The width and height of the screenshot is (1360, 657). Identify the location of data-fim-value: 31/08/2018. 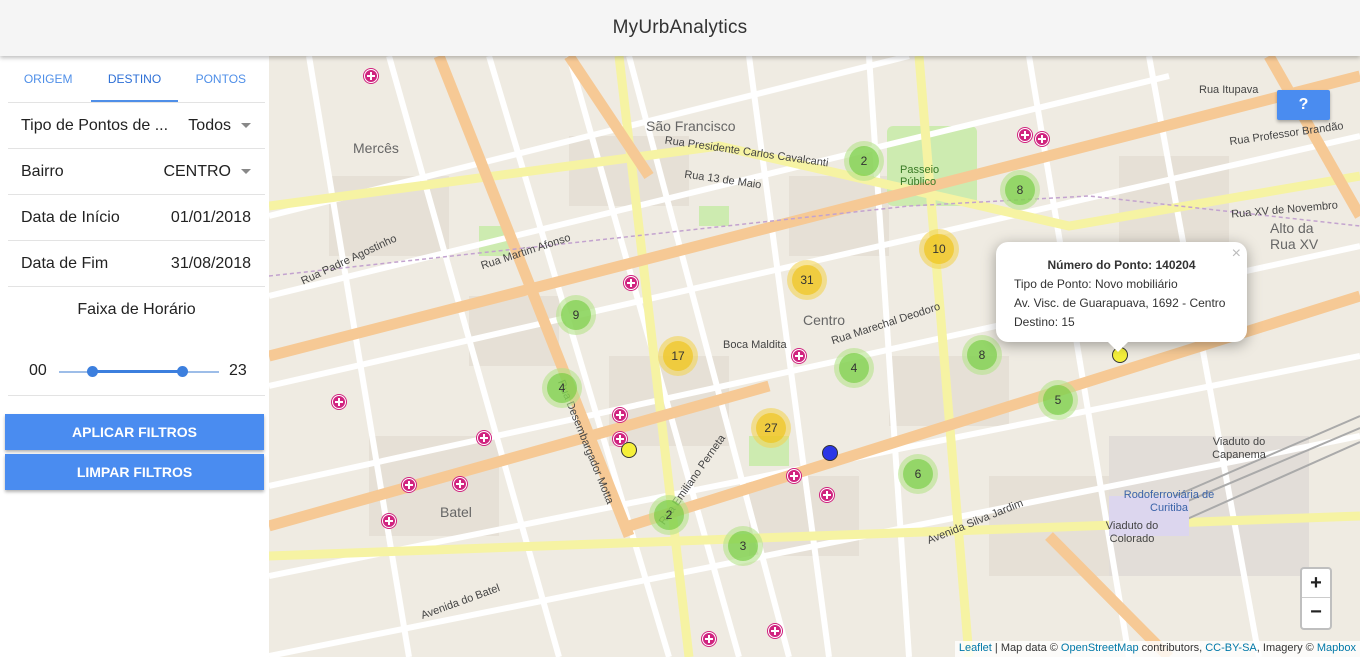
(211, 264).